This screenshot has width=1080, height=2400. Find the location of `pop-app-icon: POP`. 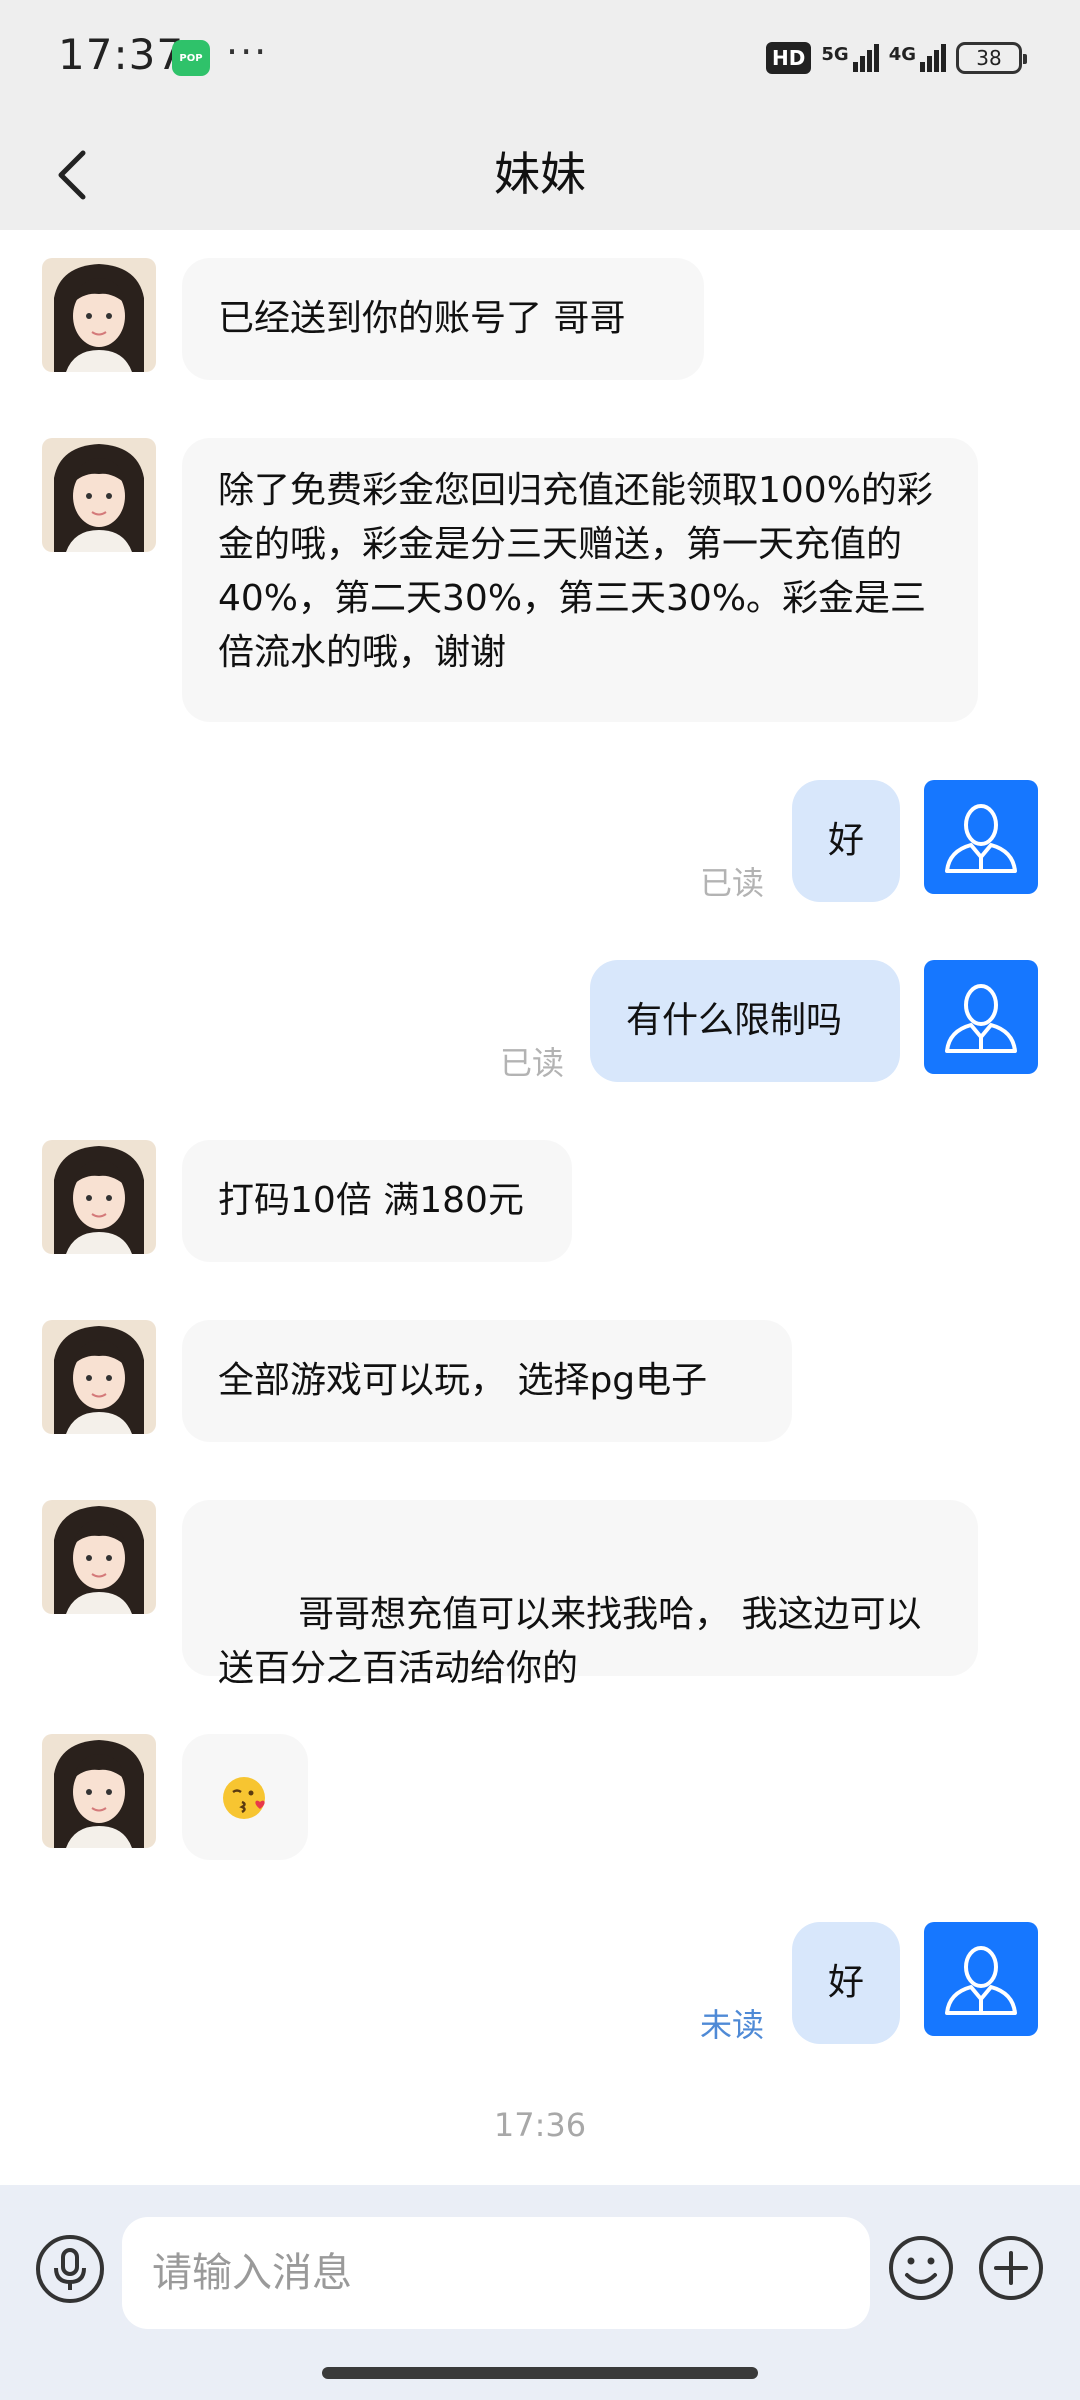

pop-app-icon: POP is located at coordinates (191, 58).